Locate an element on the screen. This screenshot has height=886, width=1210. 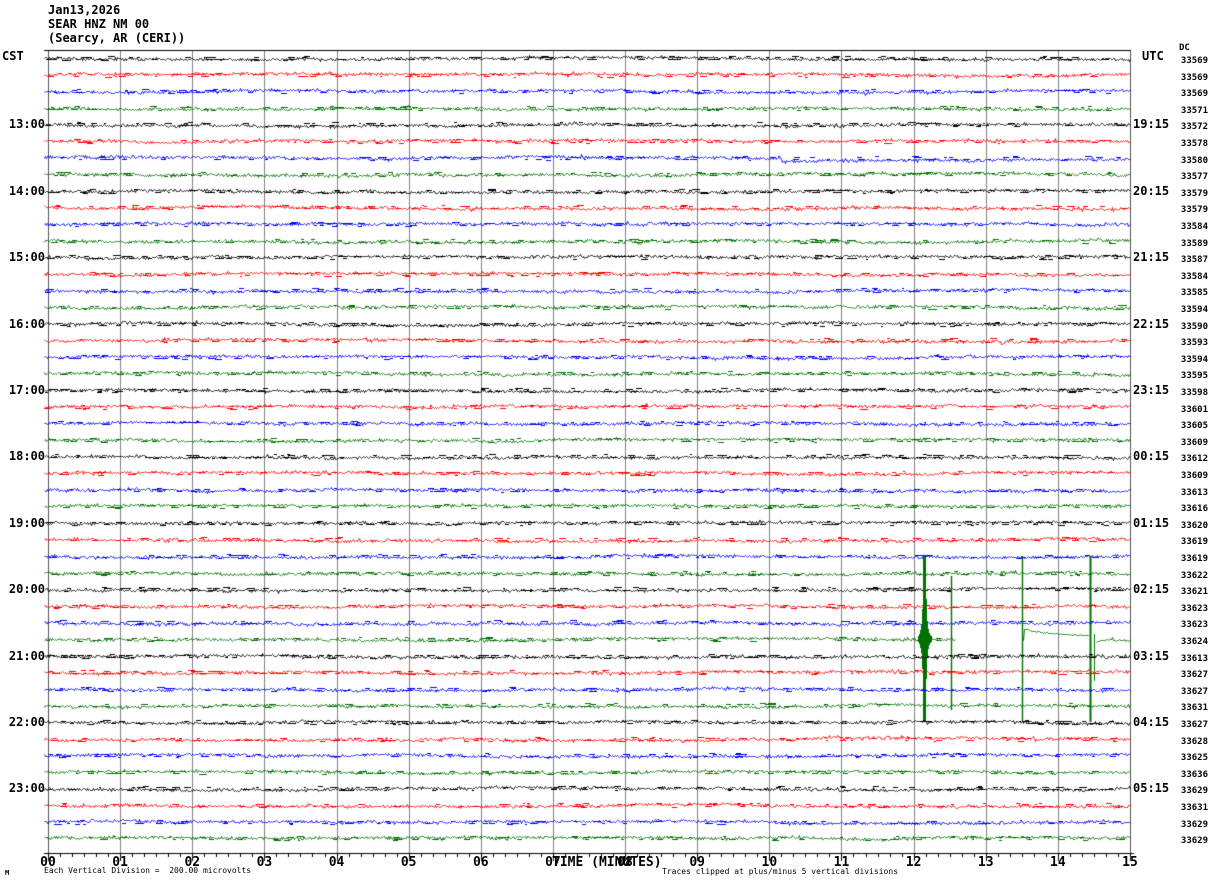
utc-time-label: 03:15 is located at coordinates (1151, 655).